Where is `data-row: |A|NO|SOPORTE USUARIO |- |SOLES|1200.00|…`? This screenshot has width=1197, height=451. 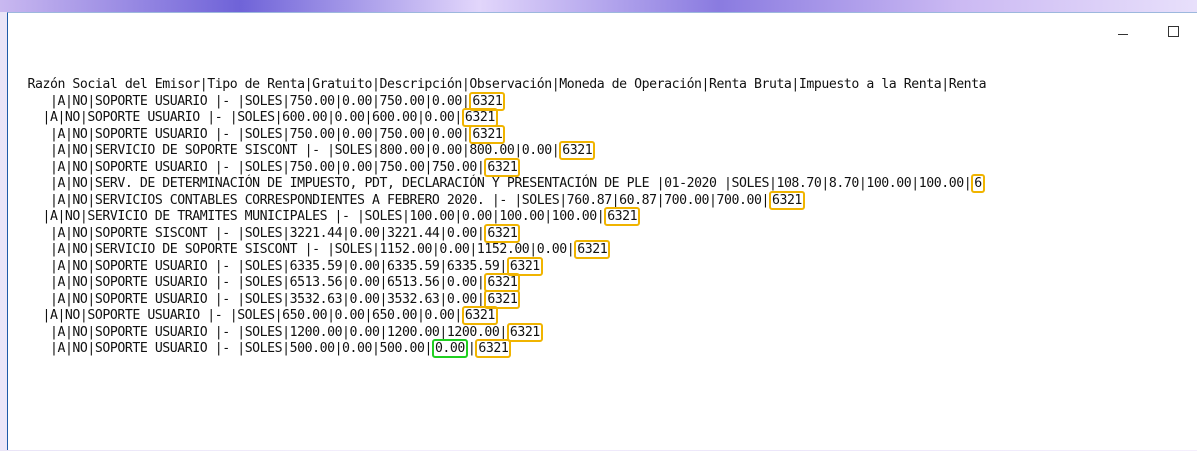 data-row: |A|NO|SOPORTE USUARIO |- |SOLES|1200.00|… is located at coordinates (608, 332).